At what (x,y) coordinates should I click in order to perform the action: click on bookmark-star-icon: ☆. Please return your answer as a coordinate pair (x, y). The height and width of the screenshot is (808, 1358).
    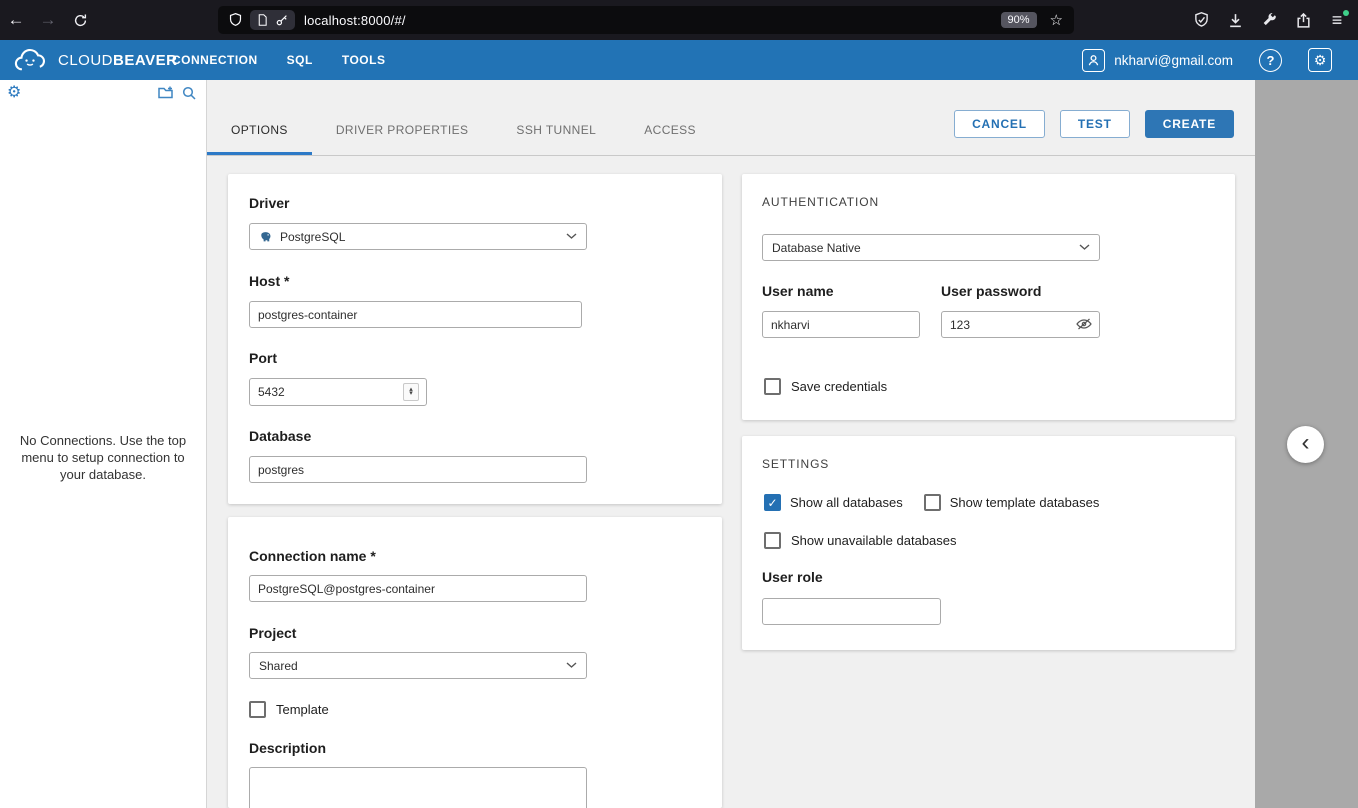
    Looking at the image, I should click on (1056, 20).